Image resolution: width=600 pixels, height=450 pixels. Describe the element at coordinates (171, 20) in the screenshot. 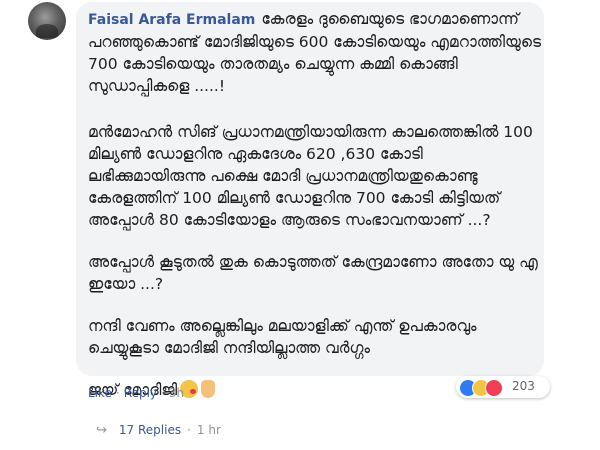

I see `author-name: Faisal Arafa Ermalam` at that location.